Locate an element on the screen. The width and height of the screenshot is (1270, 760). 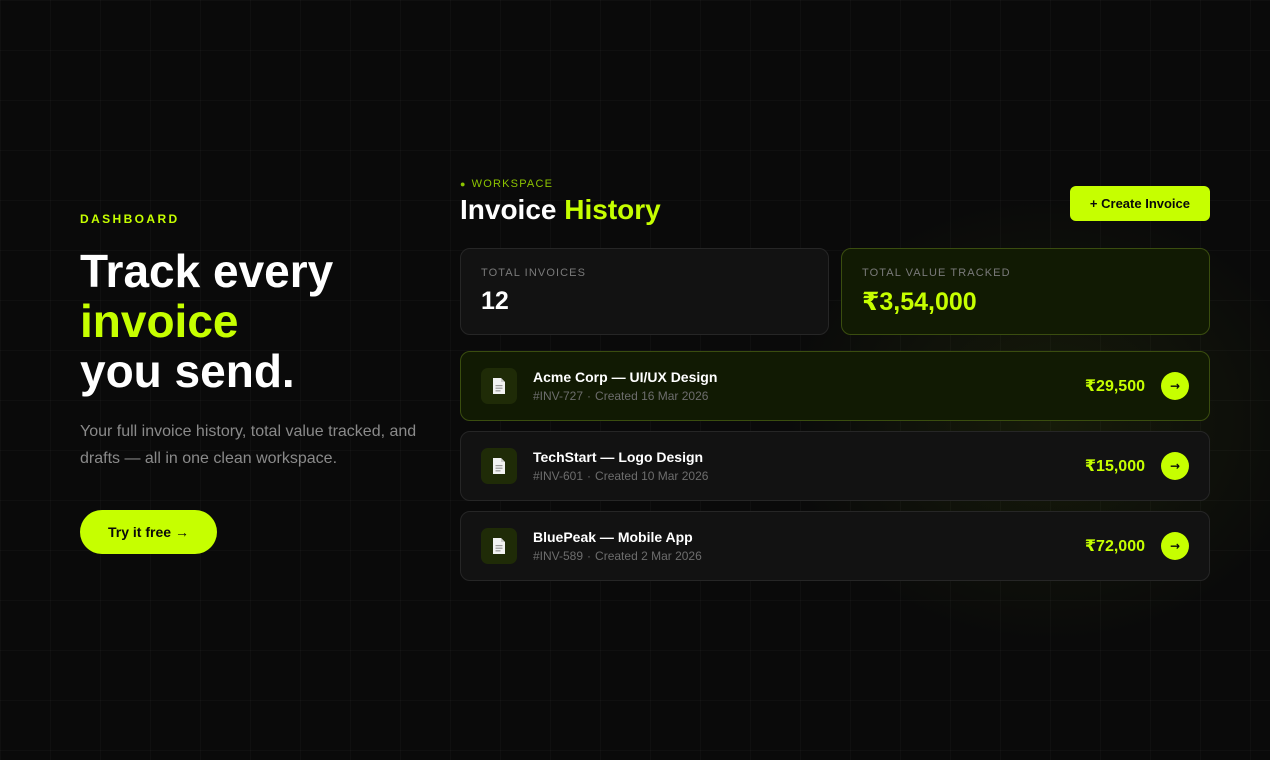
stat-card-total-value: TOTAL VALUE TRACKED ₹3,54,000 is located at coordinates (1025, 291).